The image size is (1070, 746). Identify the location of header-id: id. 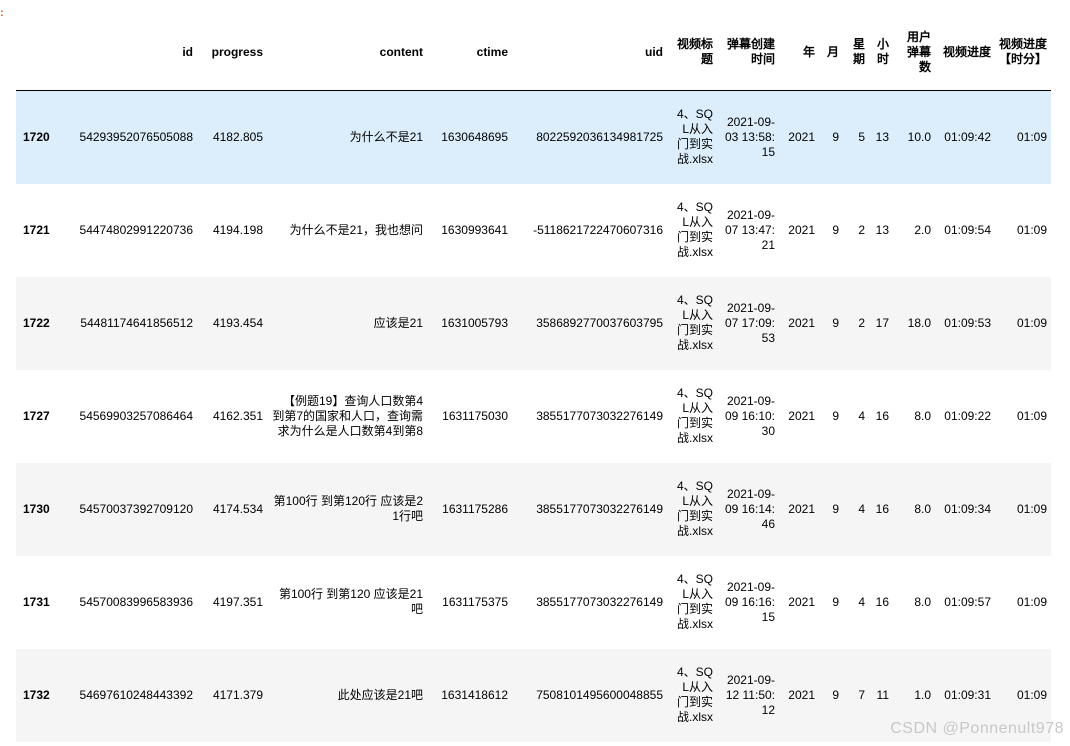
(128, 52).